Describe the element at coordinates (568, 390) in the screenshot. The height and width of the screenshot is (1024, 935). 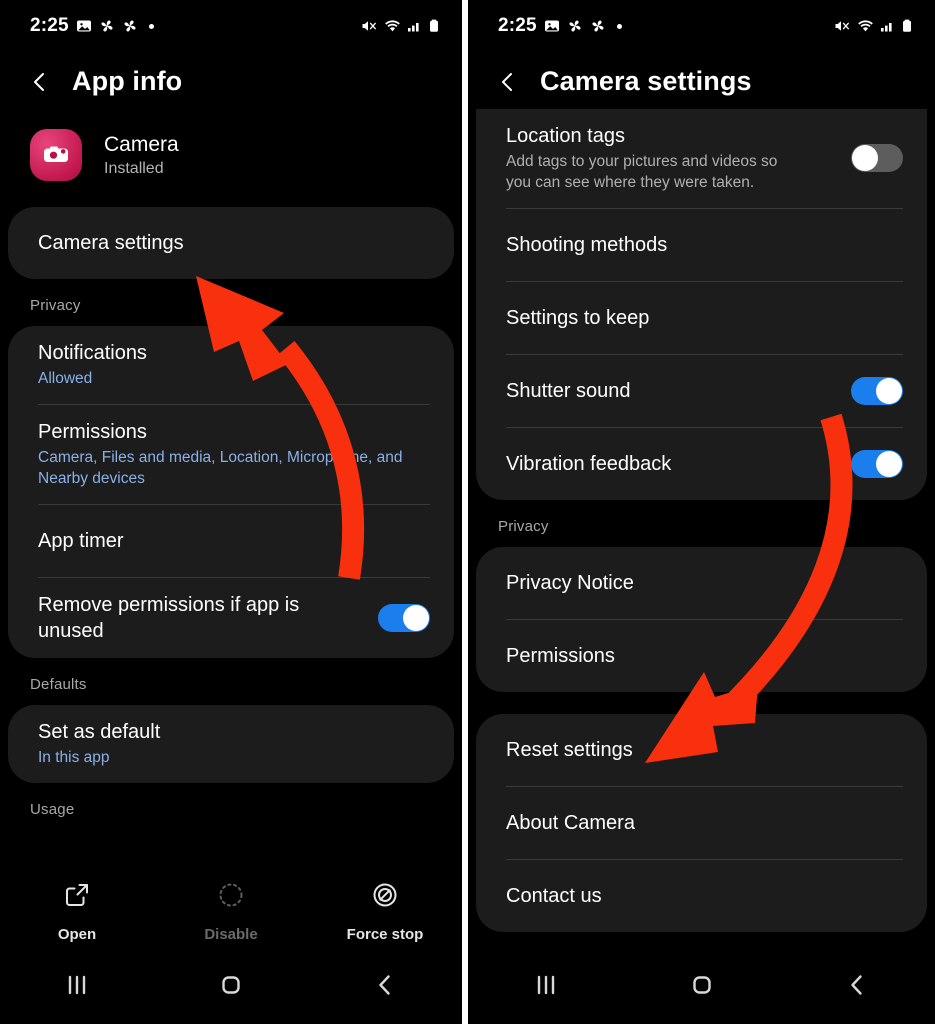
I see `row-title: Shutter sound` at that location.